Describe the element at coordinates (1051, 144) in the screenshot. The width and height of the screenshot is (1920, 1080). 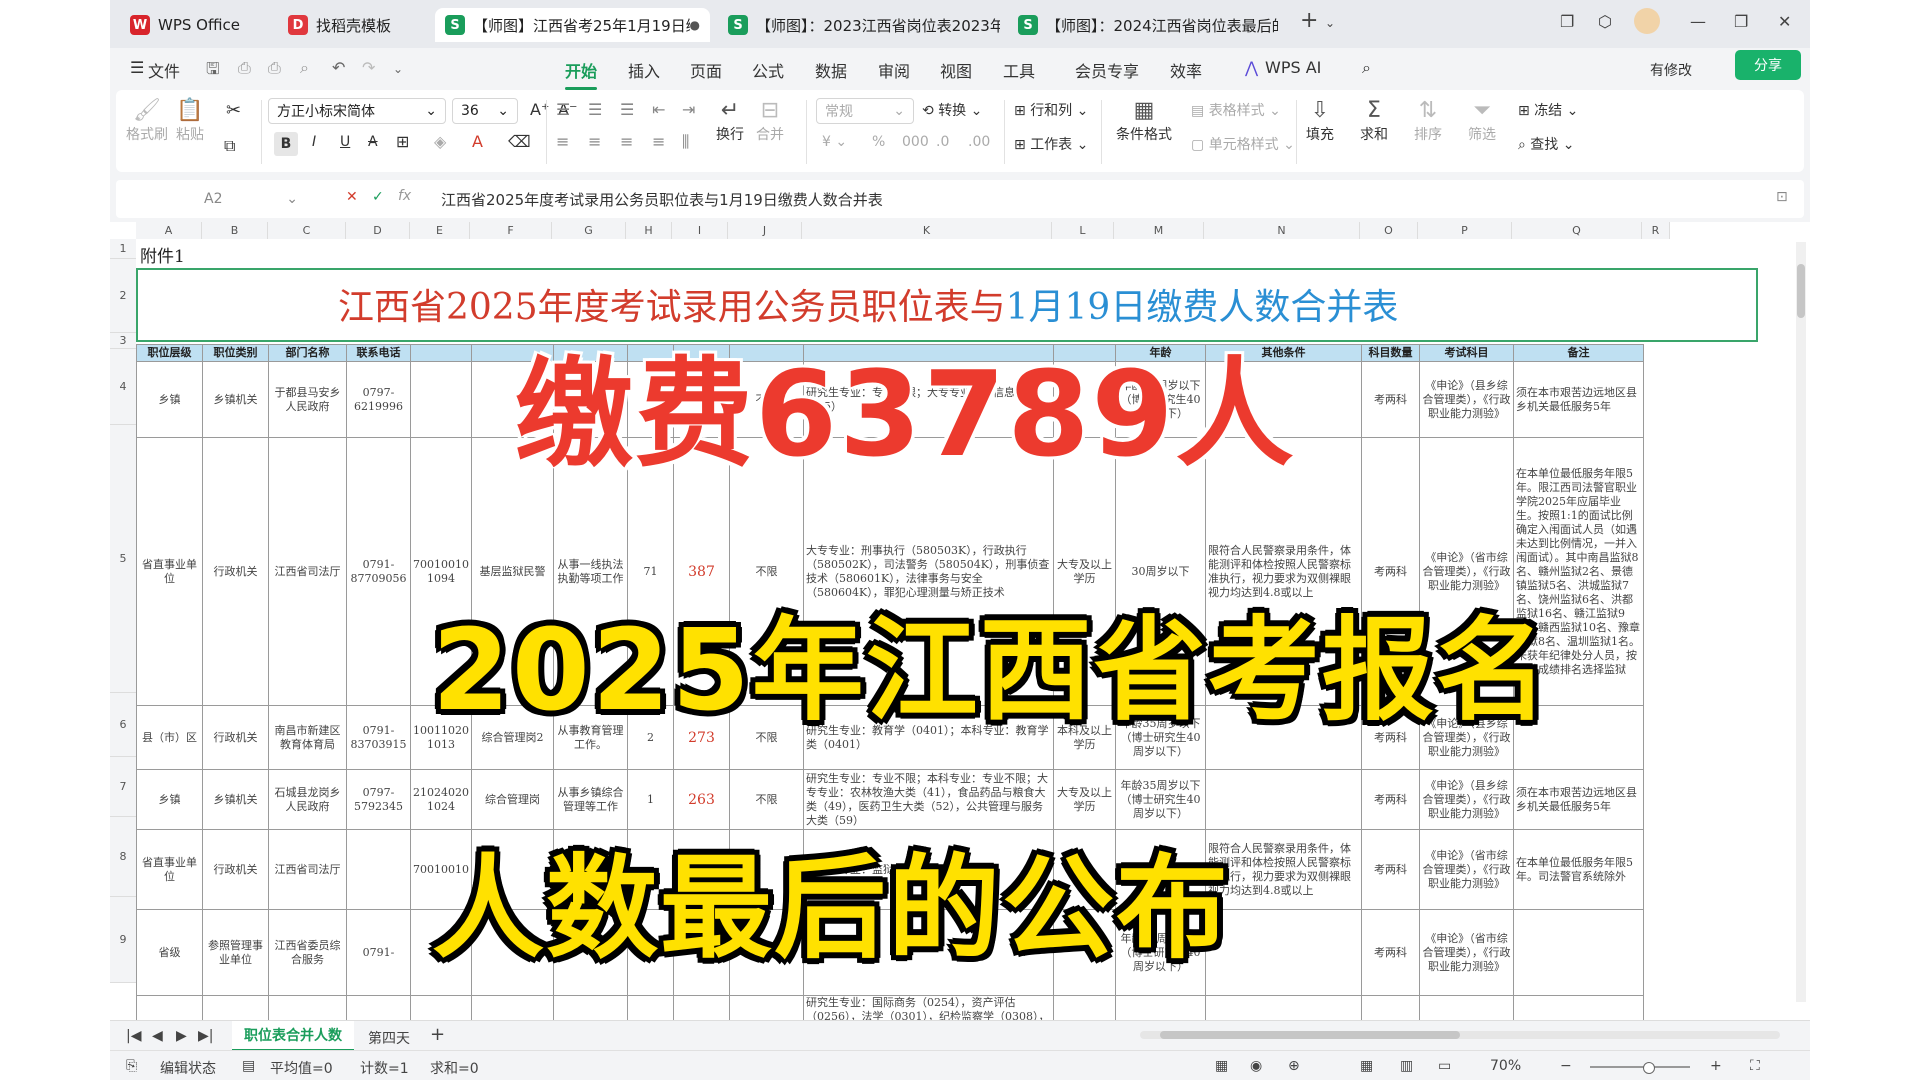
I see `worksheet-button: ⊞ 工作表 ⌄` at that location.